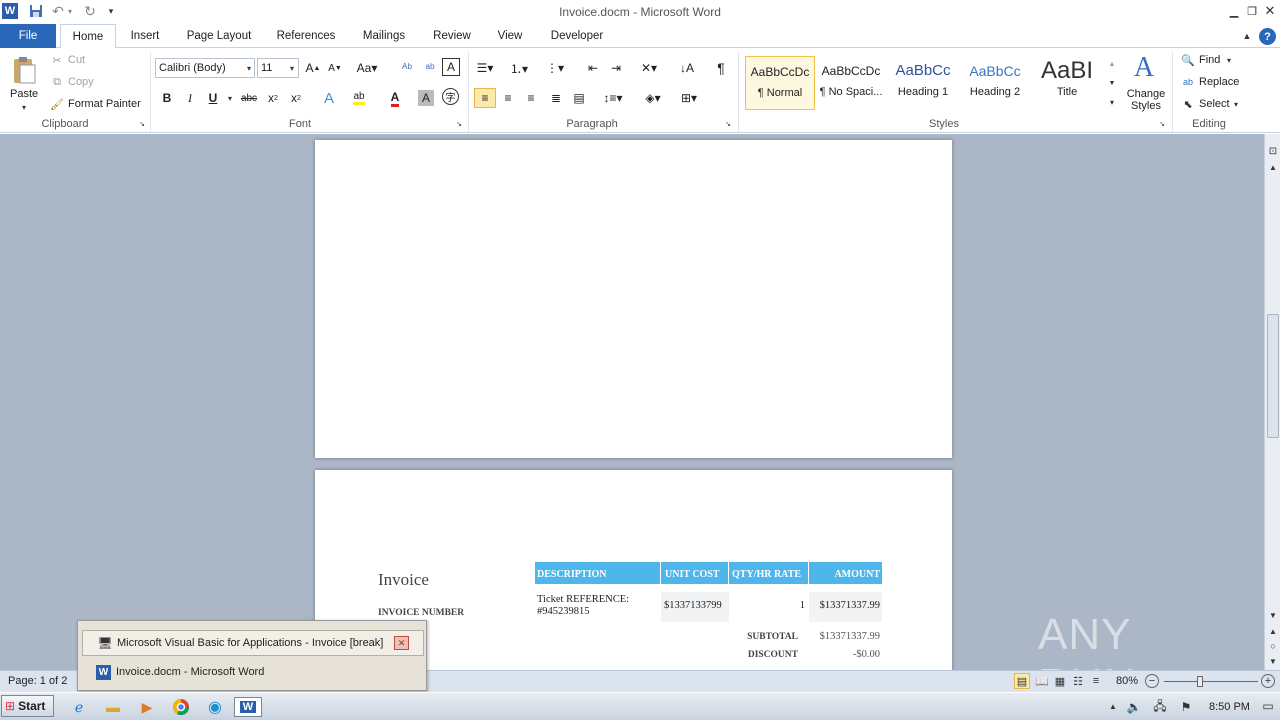  Describe the element at coordinates (57, 82) in the screenshot. I see `copy-icon: ⧉` at that location.